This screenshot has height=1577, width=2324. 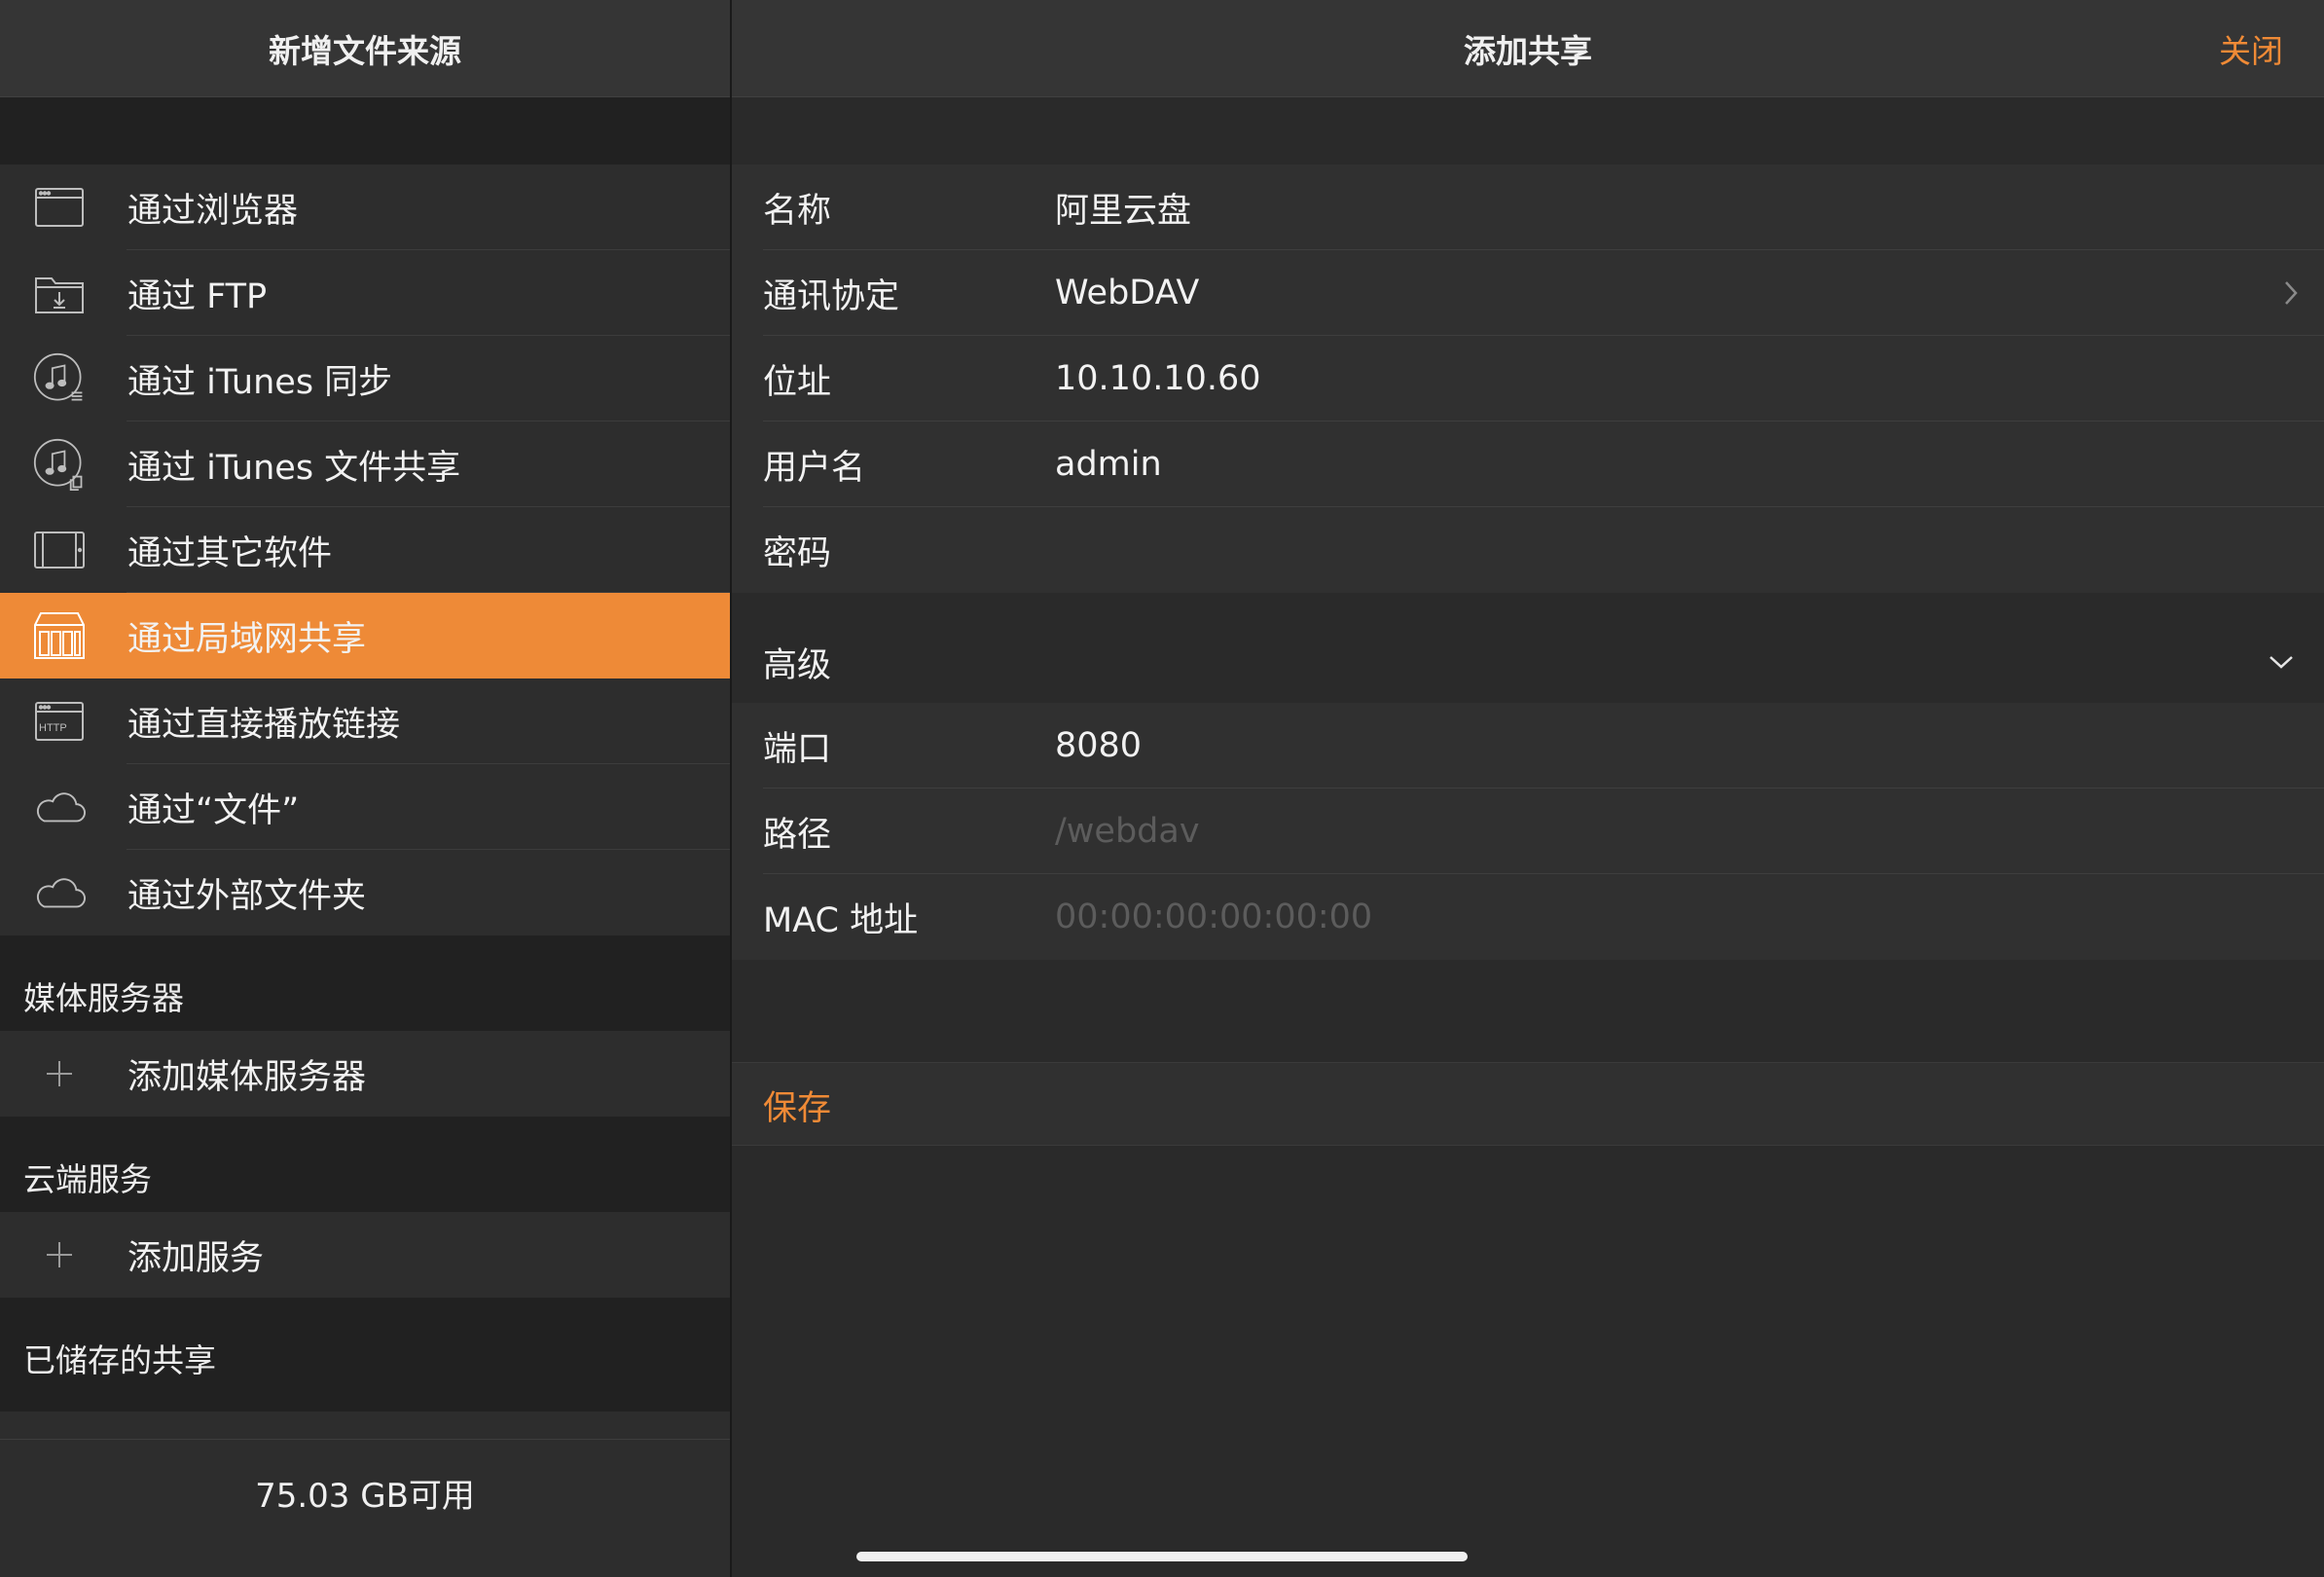 I want to click on close-button: 关闭, so click(x=2251, y=48).